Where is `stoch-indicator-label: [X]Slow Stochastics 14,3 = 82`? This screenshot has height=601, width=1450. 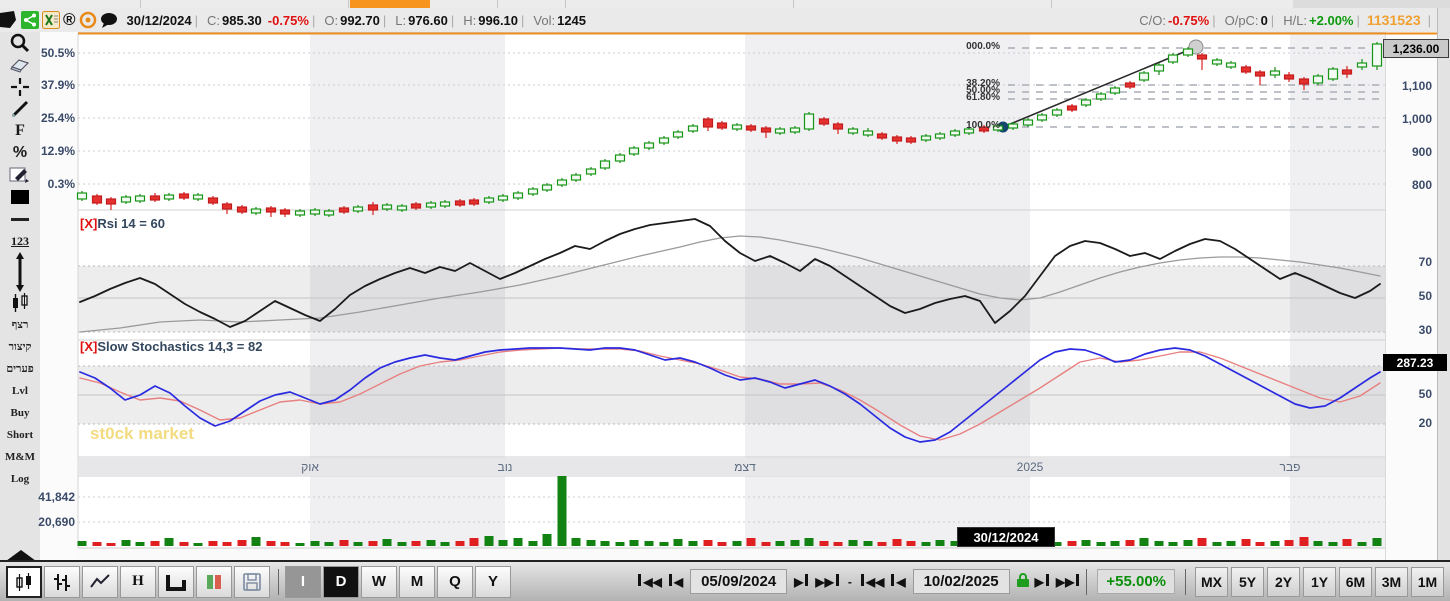 stoch-indicator-label: [X]Slow Stochastics 14,3 = 82 is located at coordinates (171, 346).